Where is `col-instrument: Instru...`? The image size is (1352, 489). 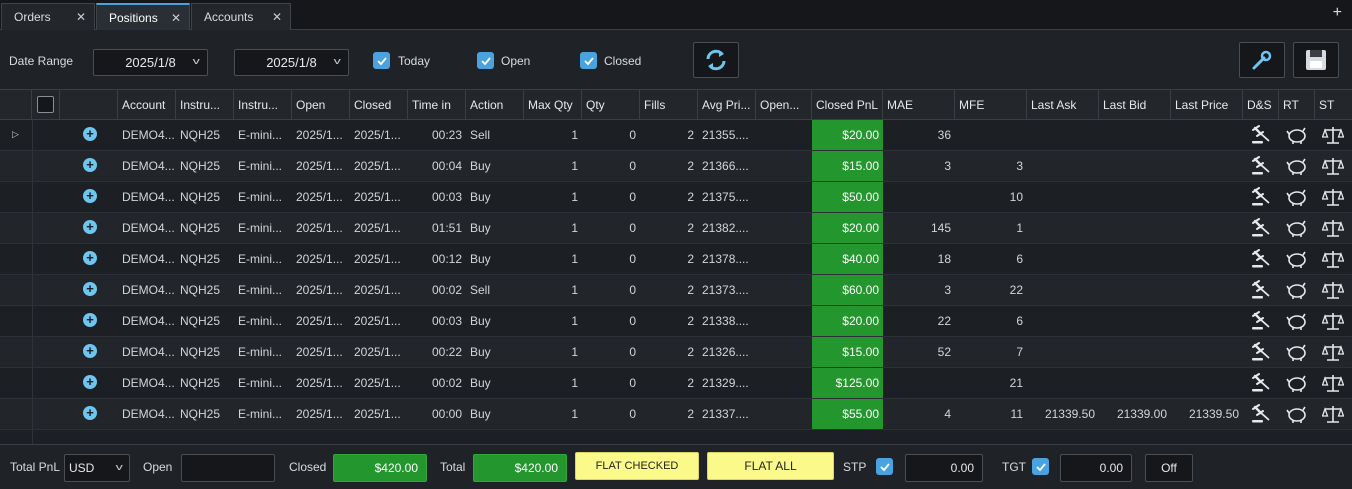 col-instrument: Instru... is located at coordinates (205, 105).